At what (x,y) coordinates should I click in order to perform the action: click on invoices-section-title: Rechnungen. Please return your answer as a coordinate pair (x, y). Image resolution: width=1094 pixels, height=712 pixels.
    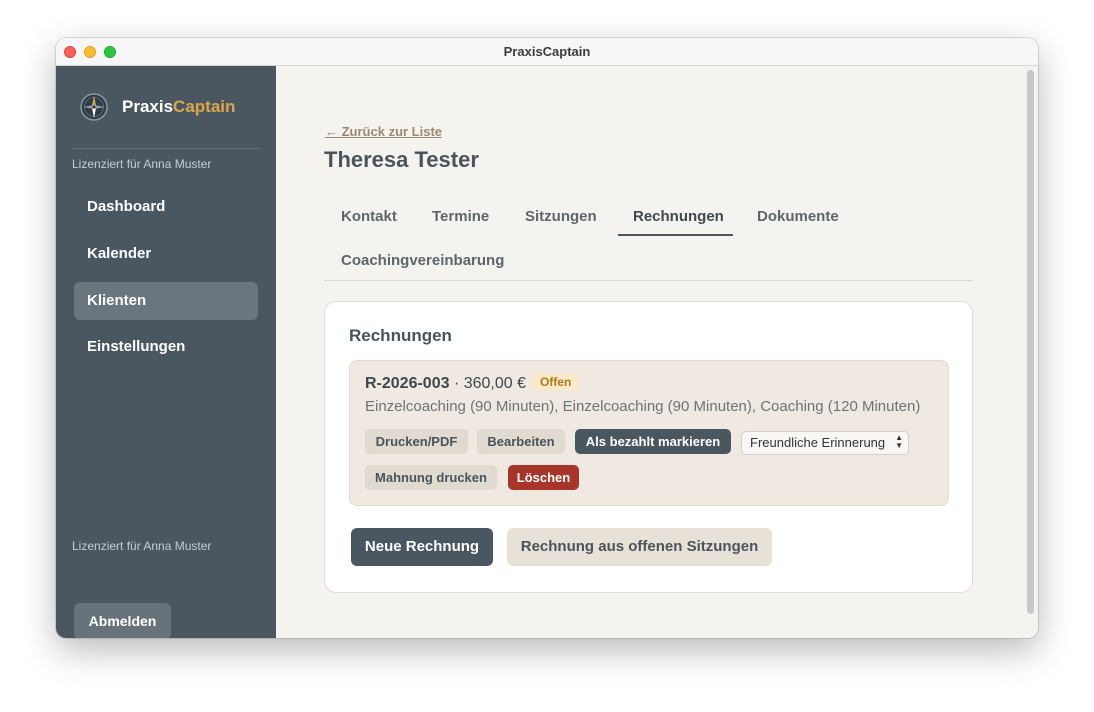
    Looking at the image, I should click on (400, 335).